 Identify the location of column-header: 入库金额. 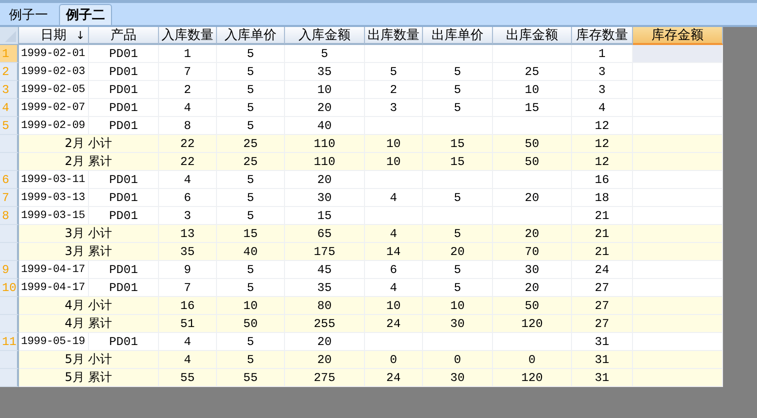
(325, 36).